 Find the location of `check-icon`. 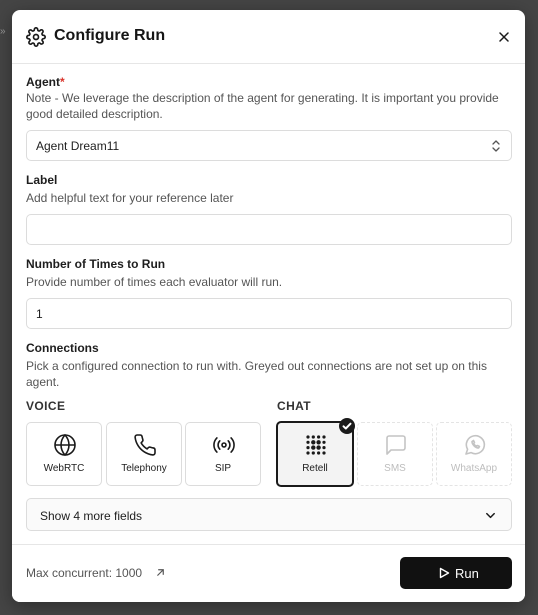

check-icon is located at coordinates (347, 426).